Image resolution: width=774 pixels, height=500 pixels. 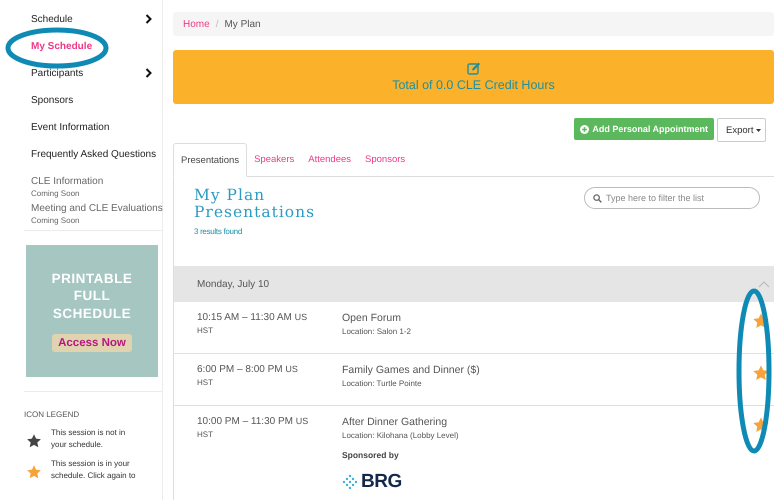 I want to click on edit-icon, so click(x=473, y=68).